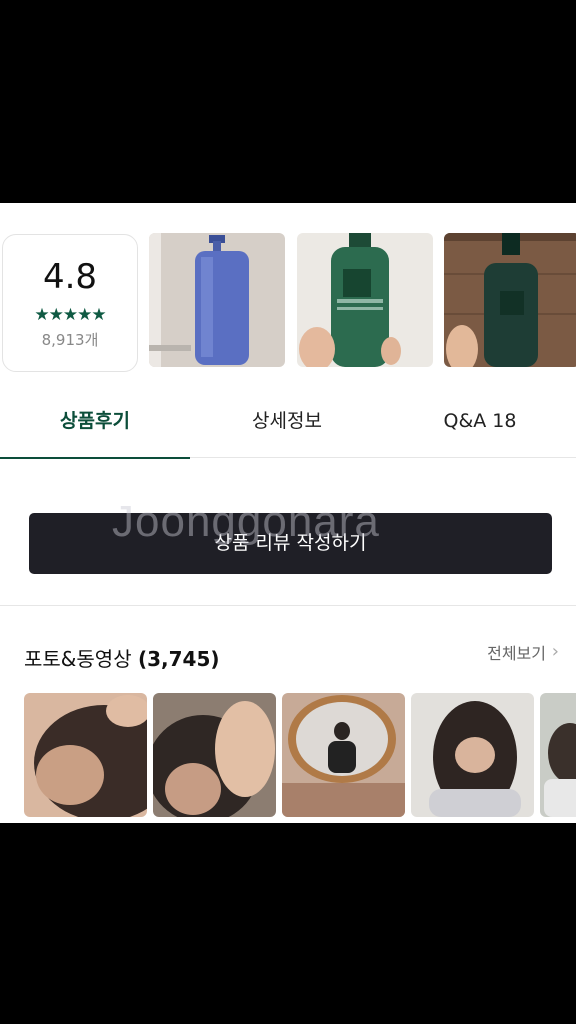  I want to click on tab-reviews: 상품후기, so click(95, 431).